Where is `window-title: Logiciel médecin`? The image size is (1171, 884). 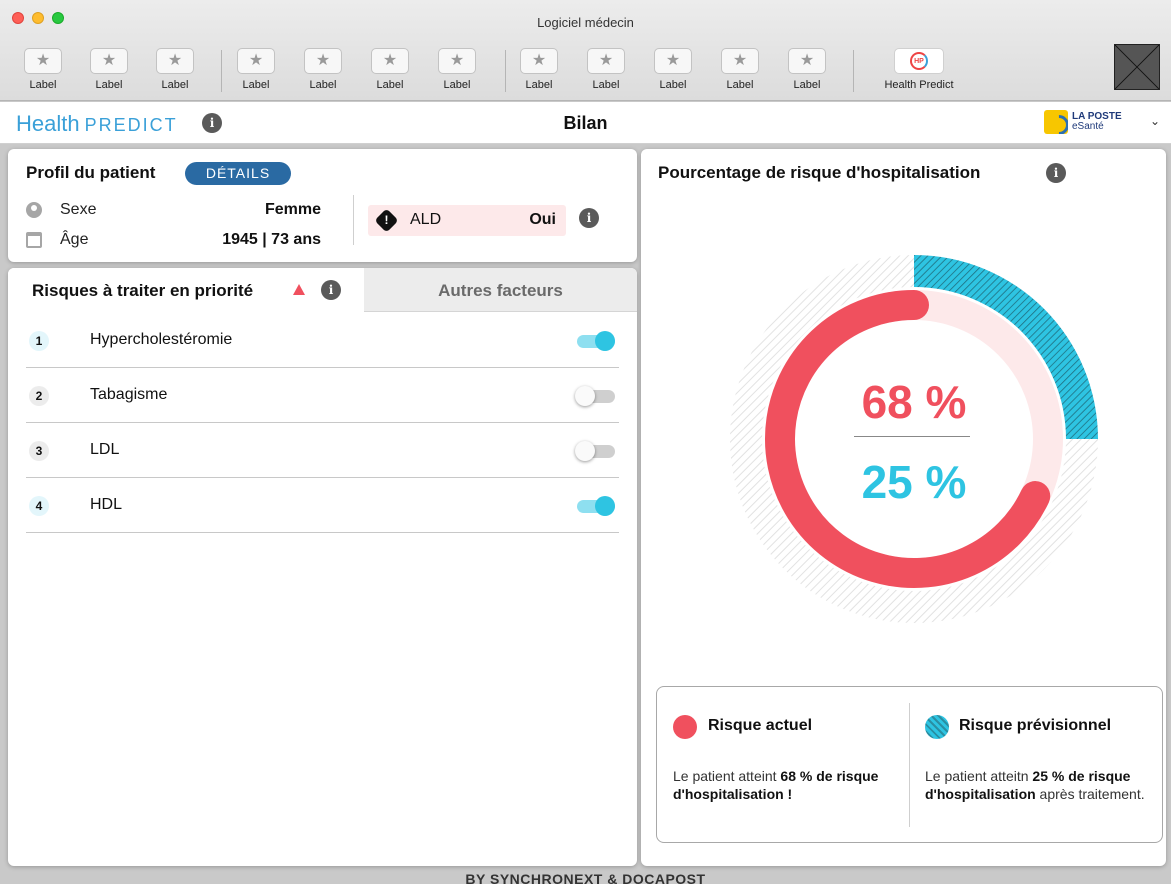
window-title: Logiciel médecin is located at coordinates (585, 22).